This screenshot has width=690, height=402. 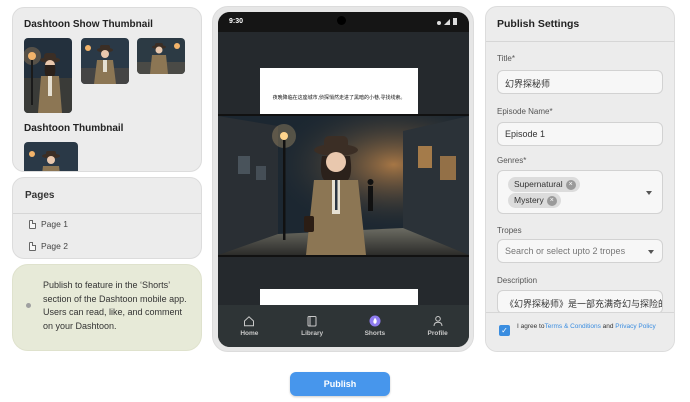 I want to click on genre-chip-label: Mystery, so click(x=529, y=200).